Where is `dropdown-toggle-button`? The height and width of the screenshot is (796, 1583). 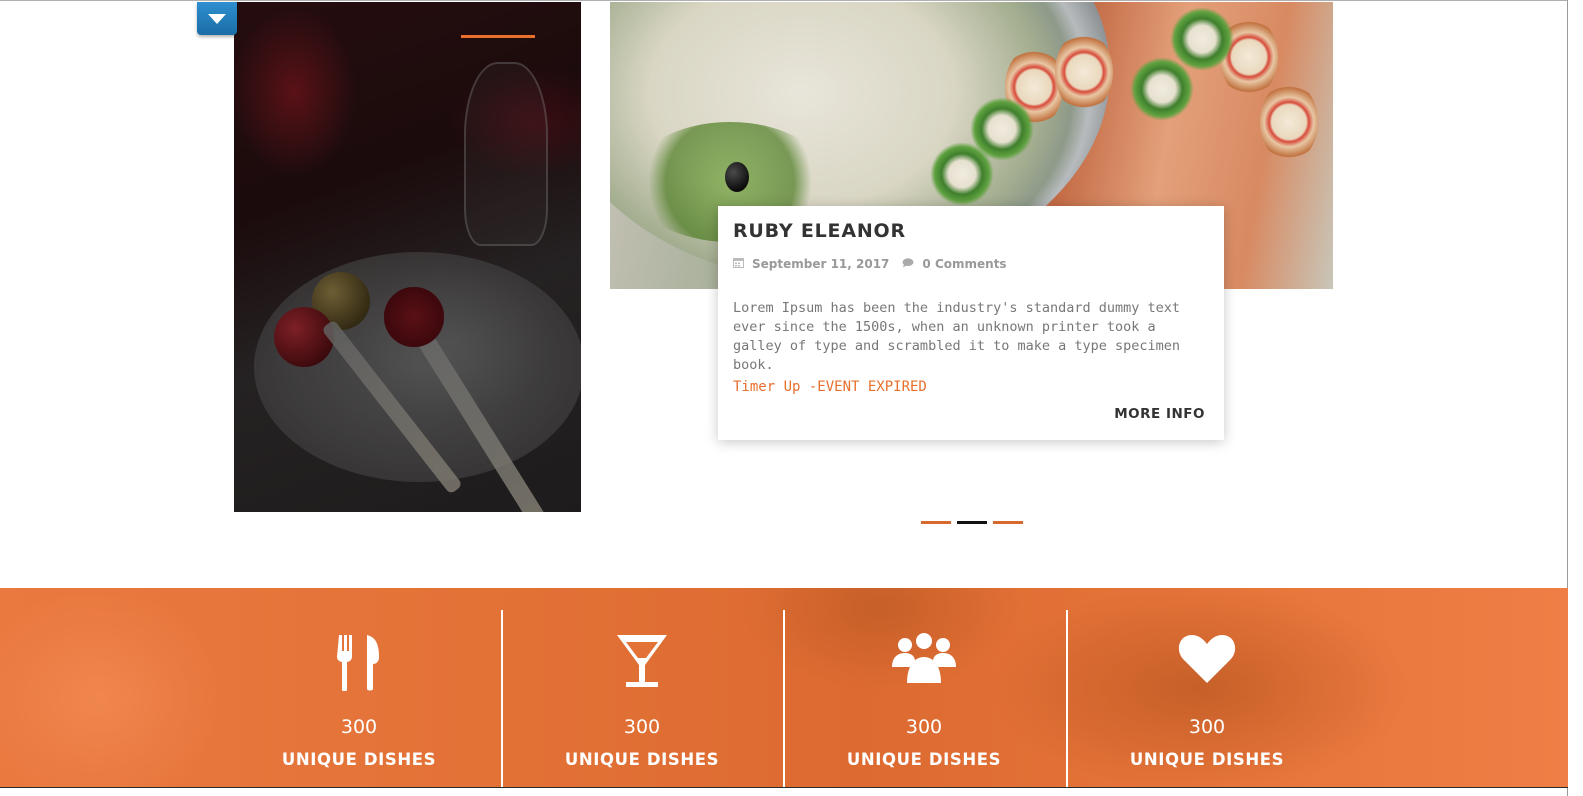
dropdown-toggle-button is located at coordinates (217, 18).